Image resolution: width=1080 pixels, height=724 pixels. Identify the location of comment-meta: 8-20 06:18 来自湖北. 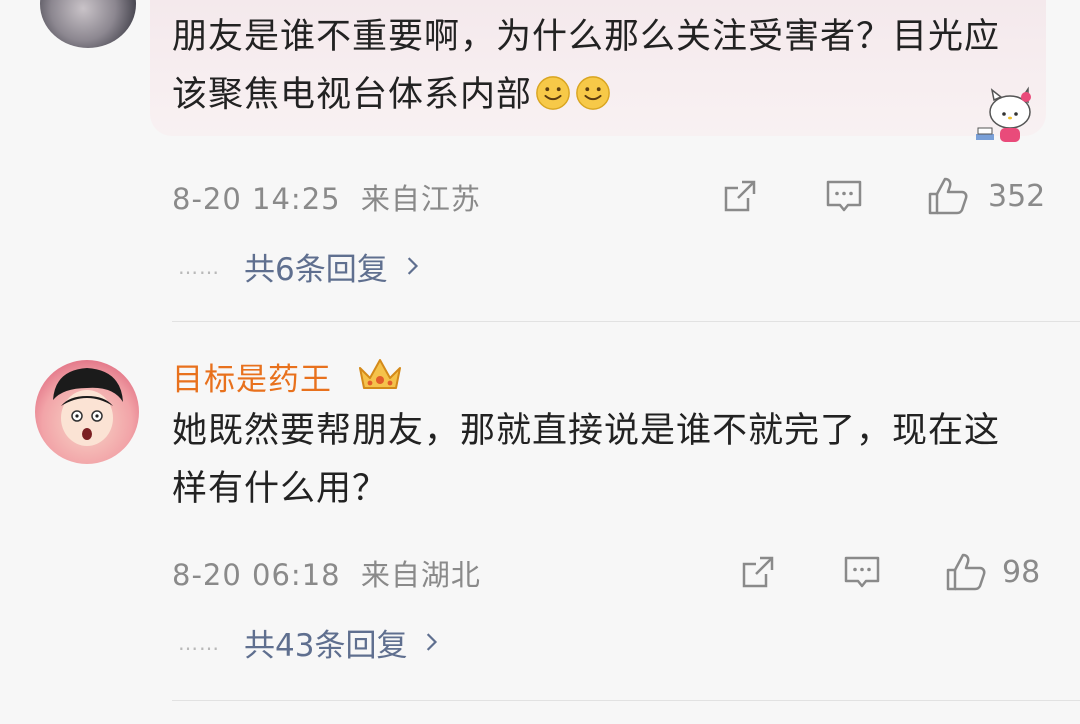
(326, 573).